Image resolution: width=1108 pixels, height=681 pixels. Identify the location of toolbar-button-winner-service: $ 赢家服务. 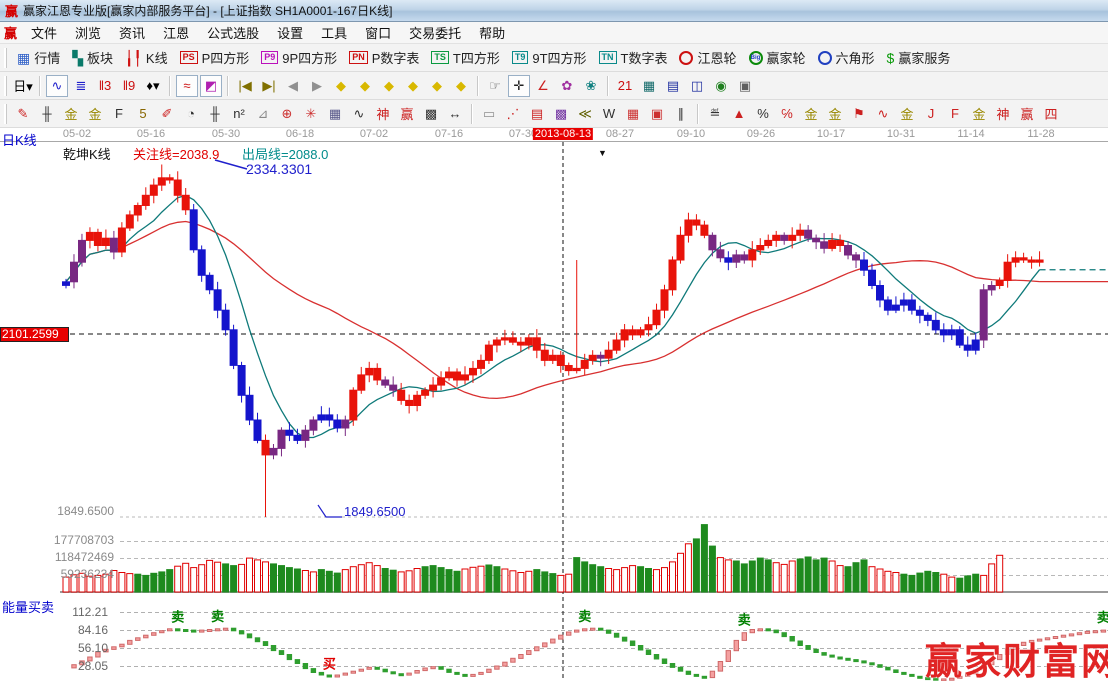
(919, 57).